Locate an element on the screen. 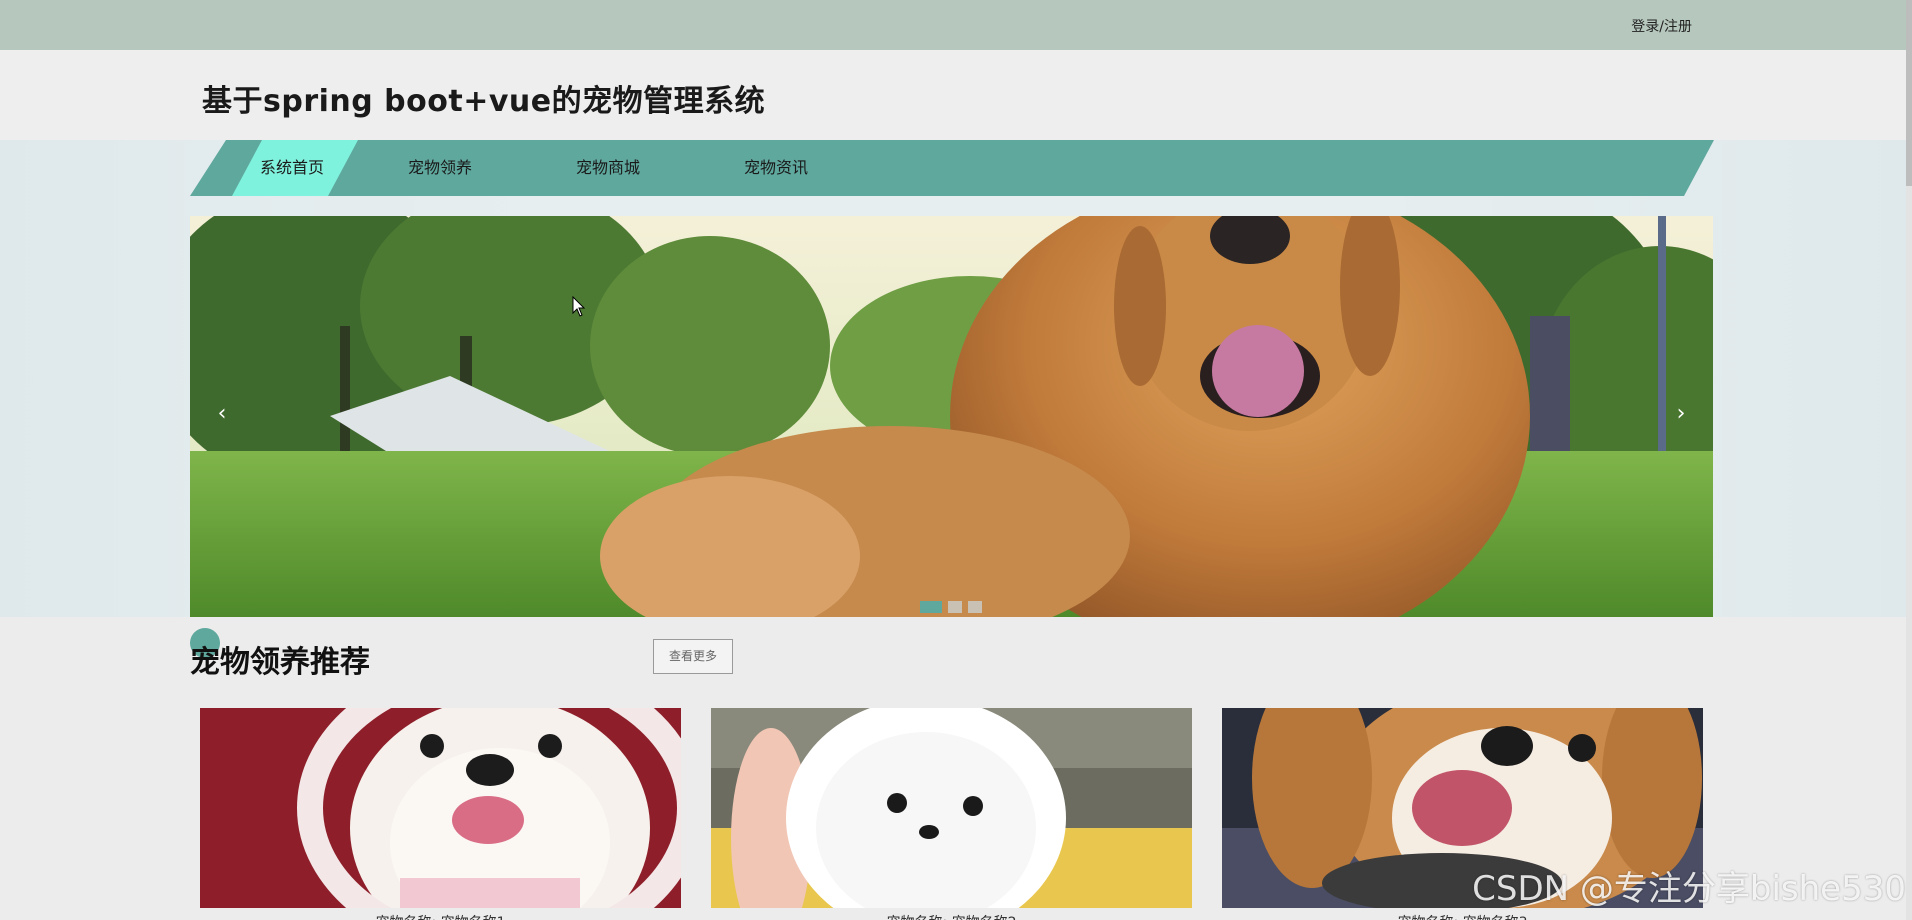  carousel-next-icon: › is located at coordinates (1681, 414).